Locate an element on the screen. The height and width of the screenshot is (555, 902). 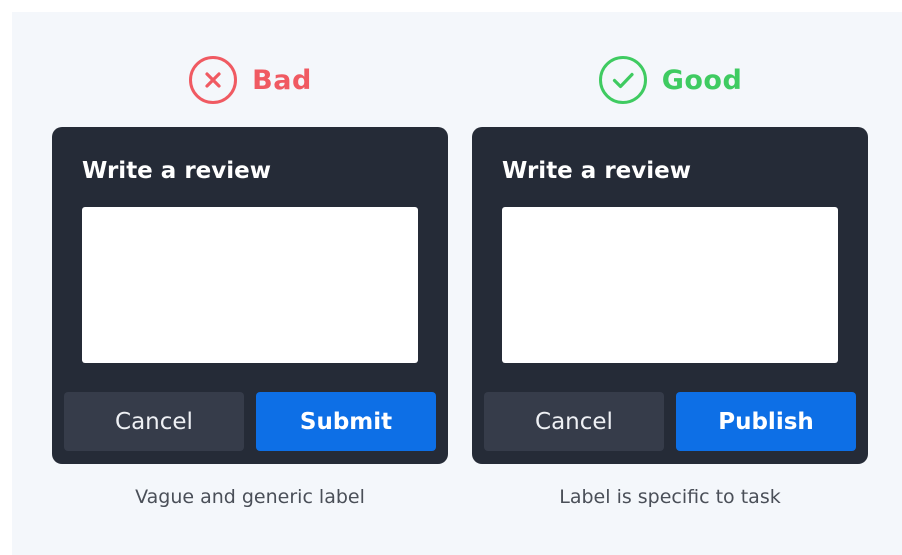
submit-button: Submit is located at coordinates (346, 421).